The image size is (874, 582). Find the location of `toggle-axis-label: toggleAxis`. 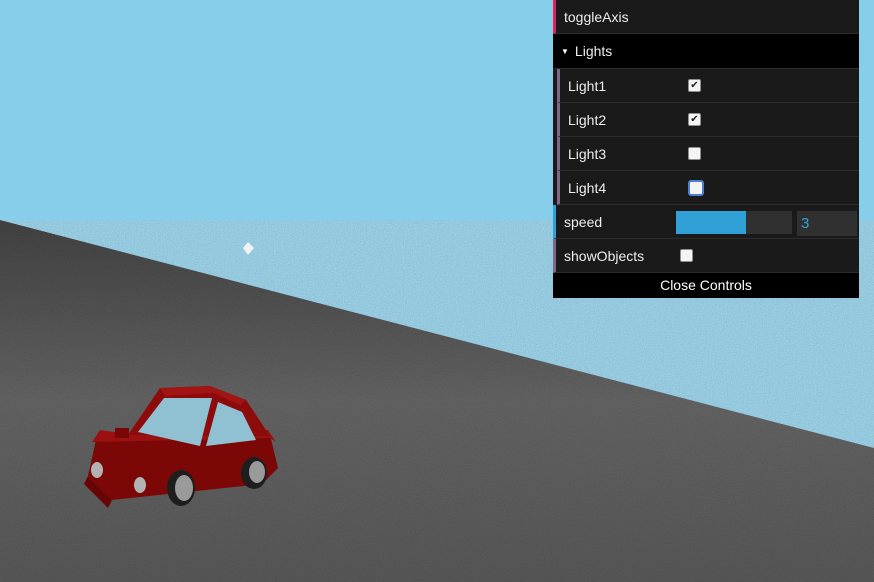

toggle-axis-label: toggleAxis is located at coordinates (596, 16).